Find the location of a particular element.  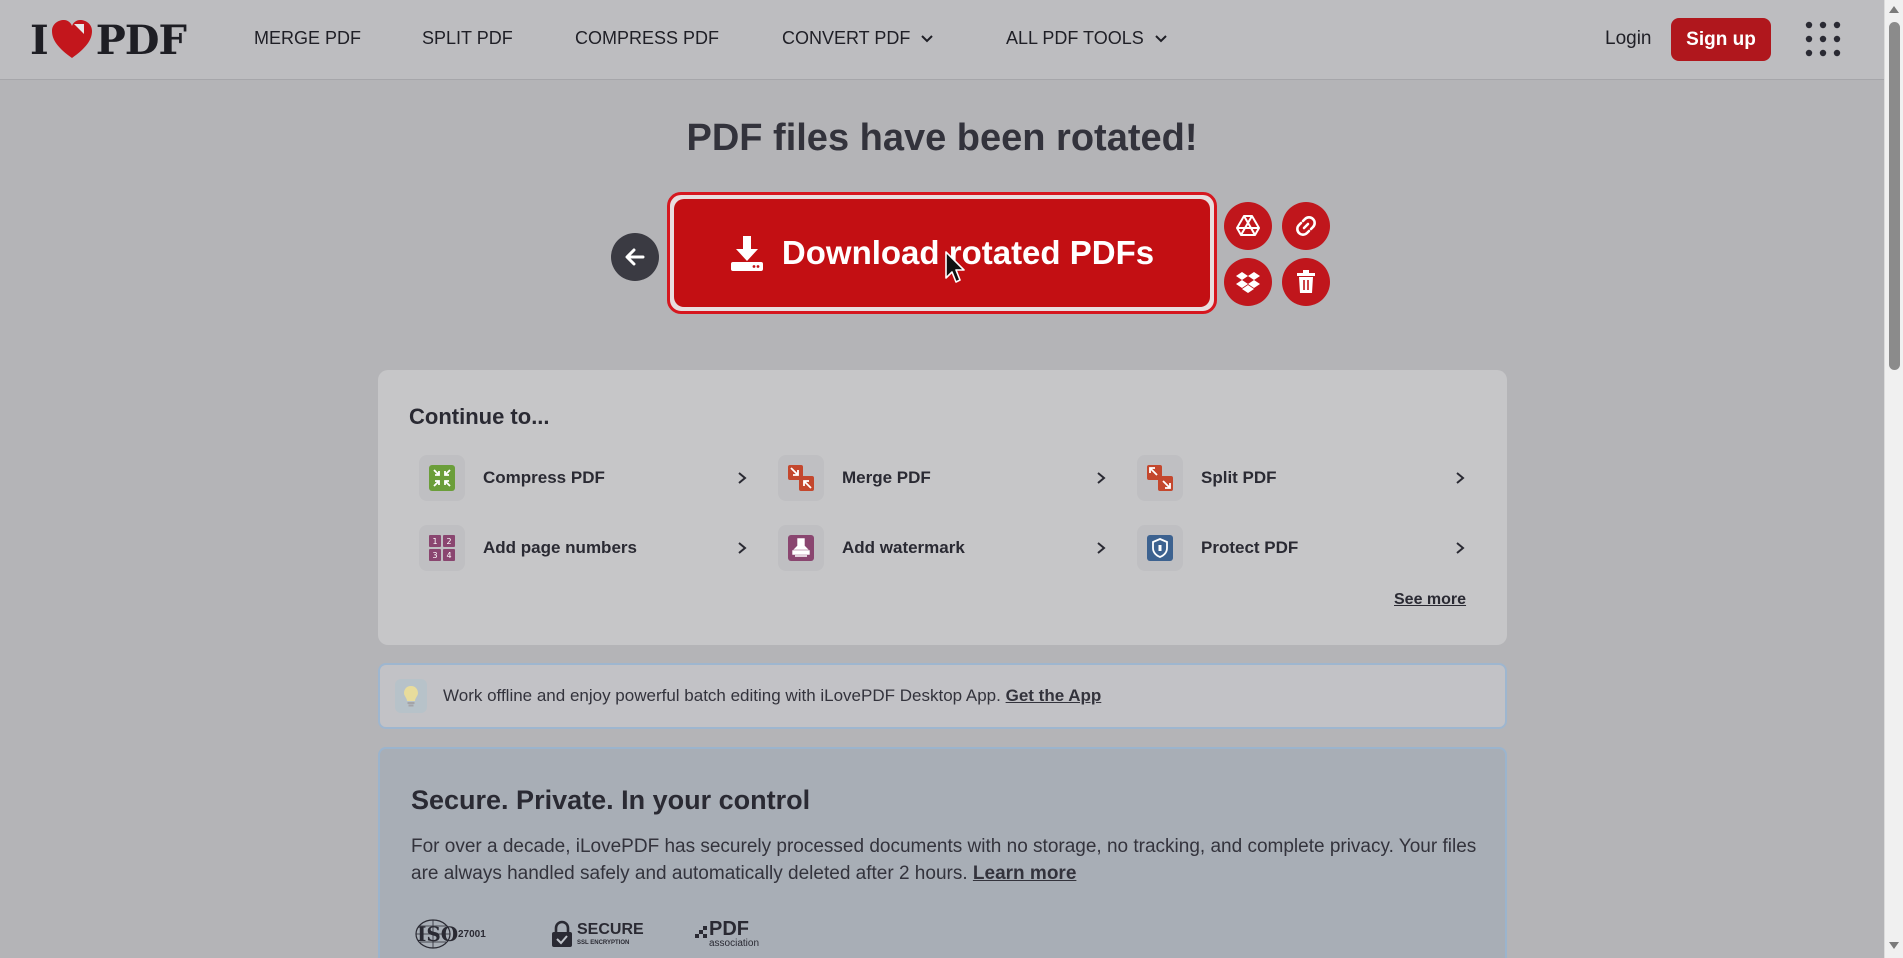

pdf-association-badge: PDF association is located at coordinates (727, 934).